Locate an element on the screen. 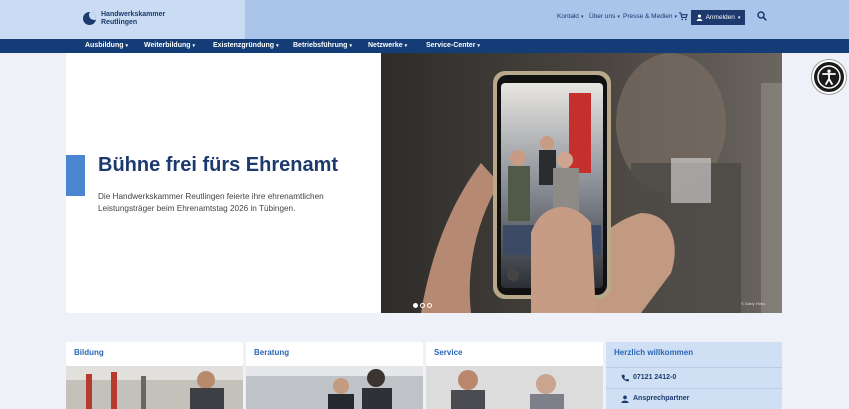 The image size is (849, 409). nav-item-label: Netzwerke is located at coordinates (385, 45).